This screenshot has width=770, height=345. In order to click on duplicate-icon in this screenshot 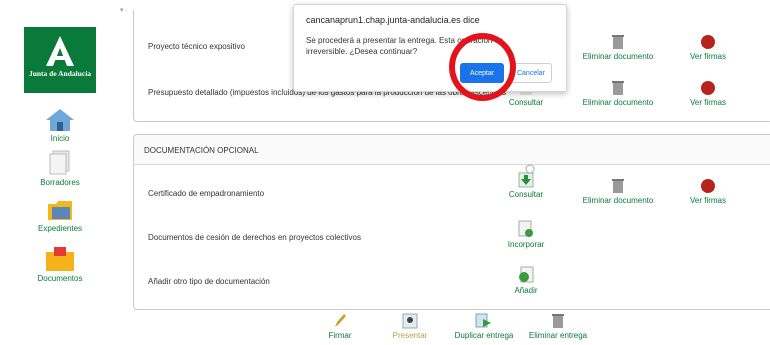, I will do `click(483, 320)`.